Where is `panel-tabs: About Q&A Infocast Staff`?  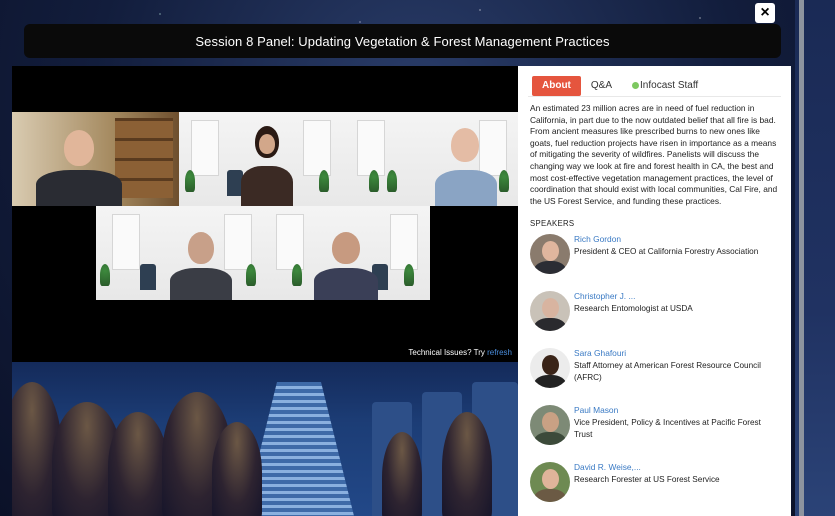
panel-tabs: About Q&A Infocast Staff is located at coordinates (654, 81).